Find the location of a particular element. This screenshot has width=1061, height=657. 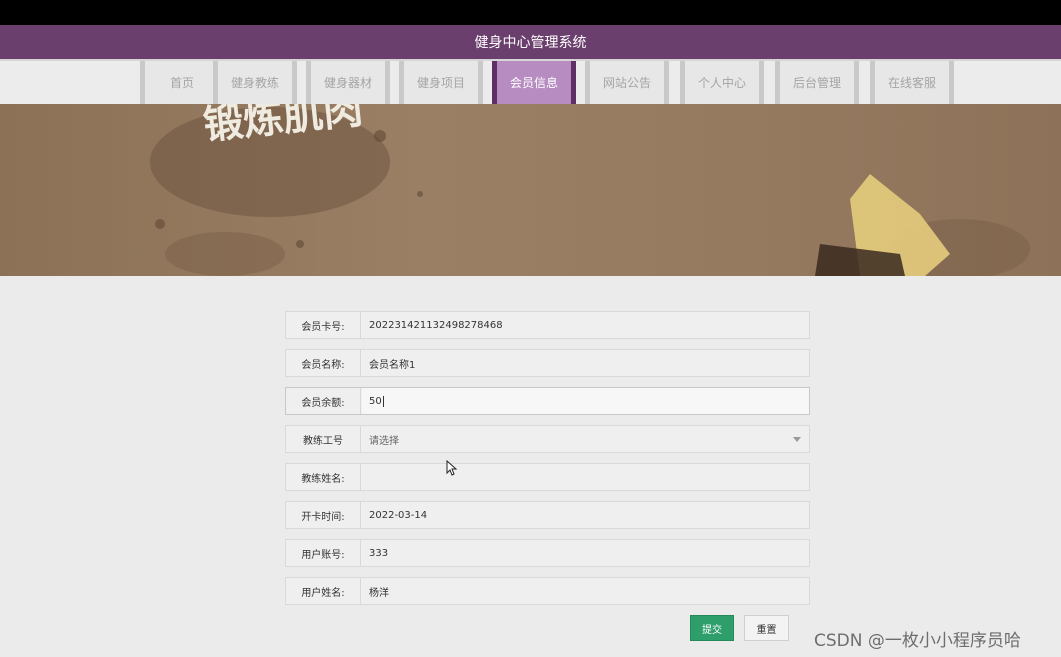

field-open-date: 开卡时间: 2022-03-14 is located at coordinates (547, 515).